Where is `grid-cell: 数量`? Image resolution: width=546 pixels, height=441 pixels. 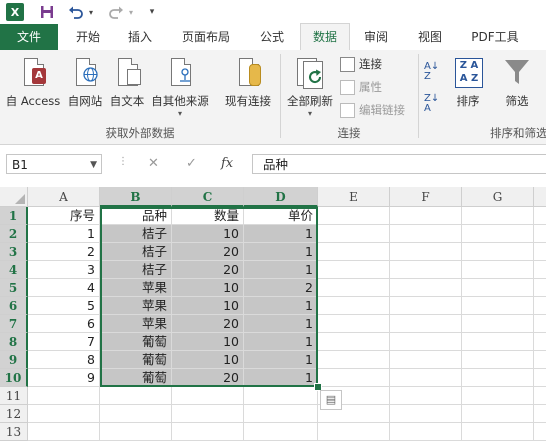
grid-cell: 数量 is located at coordinates (208, 216).